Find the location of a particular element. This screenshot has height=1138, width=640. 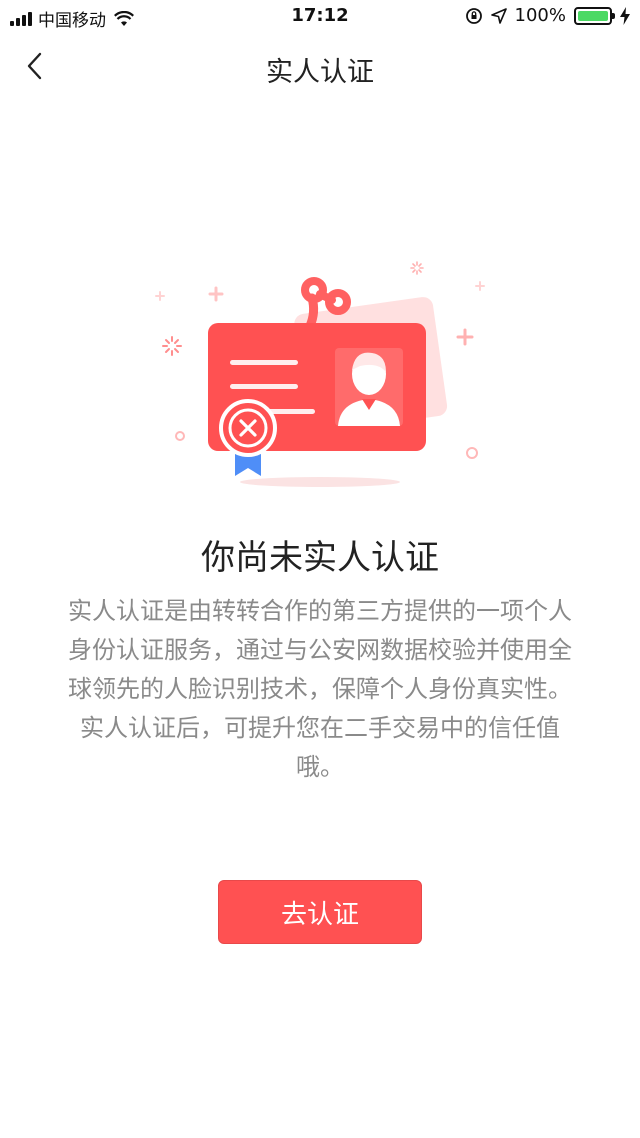

status-bar-right: 100% is located at coordinates (547, 15).